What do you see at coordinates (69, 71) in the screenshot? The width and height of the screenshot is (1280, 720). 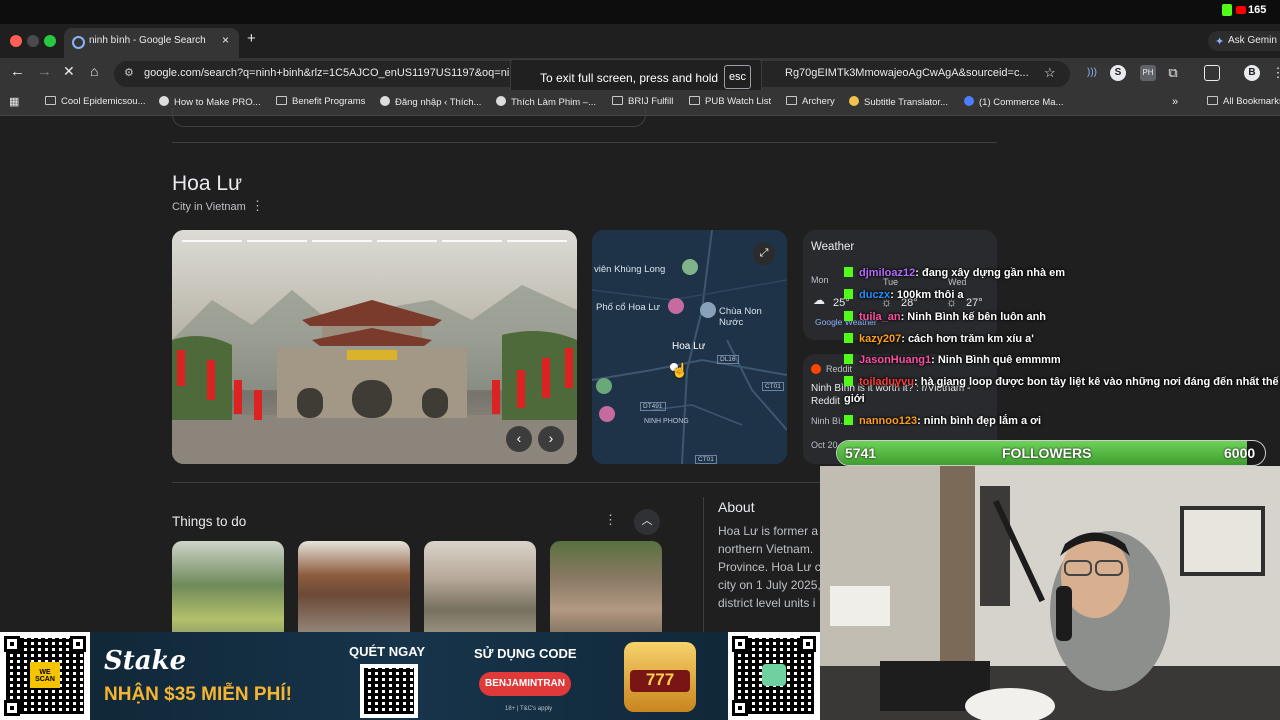 I see `stop-loading-icon: ✕` at bounding box center [69, 71].